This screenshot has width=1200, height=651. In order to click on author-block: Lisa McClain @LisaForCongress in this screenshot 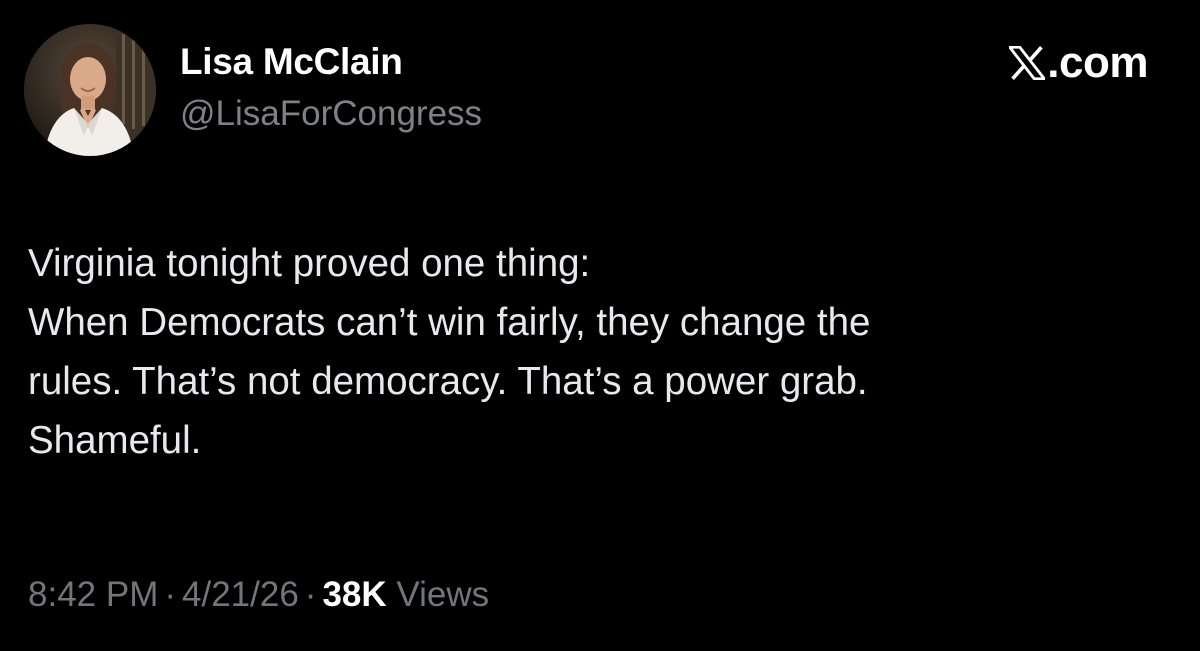, I will do `click(331, 88)`.